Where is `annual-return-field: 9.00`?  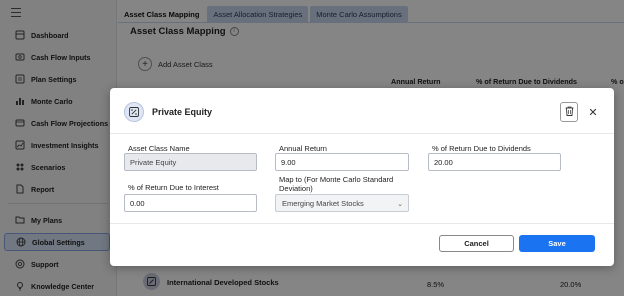
annual-return-field: 9.00 is located at coordinates (342, 162).